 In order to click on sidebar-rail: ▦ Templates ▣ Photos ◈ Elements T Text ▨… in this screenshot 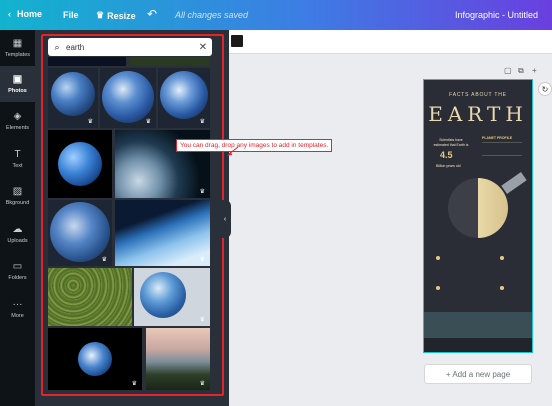, I will do `click(17, 218)`.